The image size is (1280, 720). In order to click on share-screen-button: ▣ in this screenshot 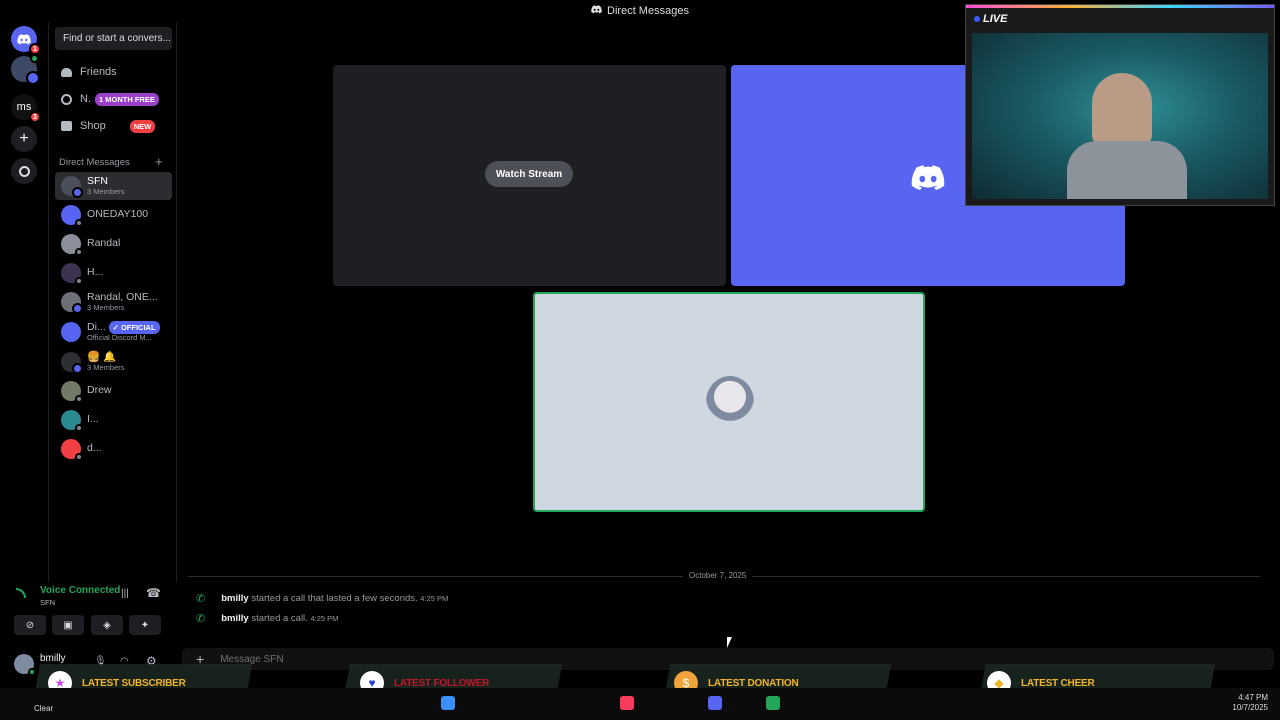, I will do `click(68, 625)`.